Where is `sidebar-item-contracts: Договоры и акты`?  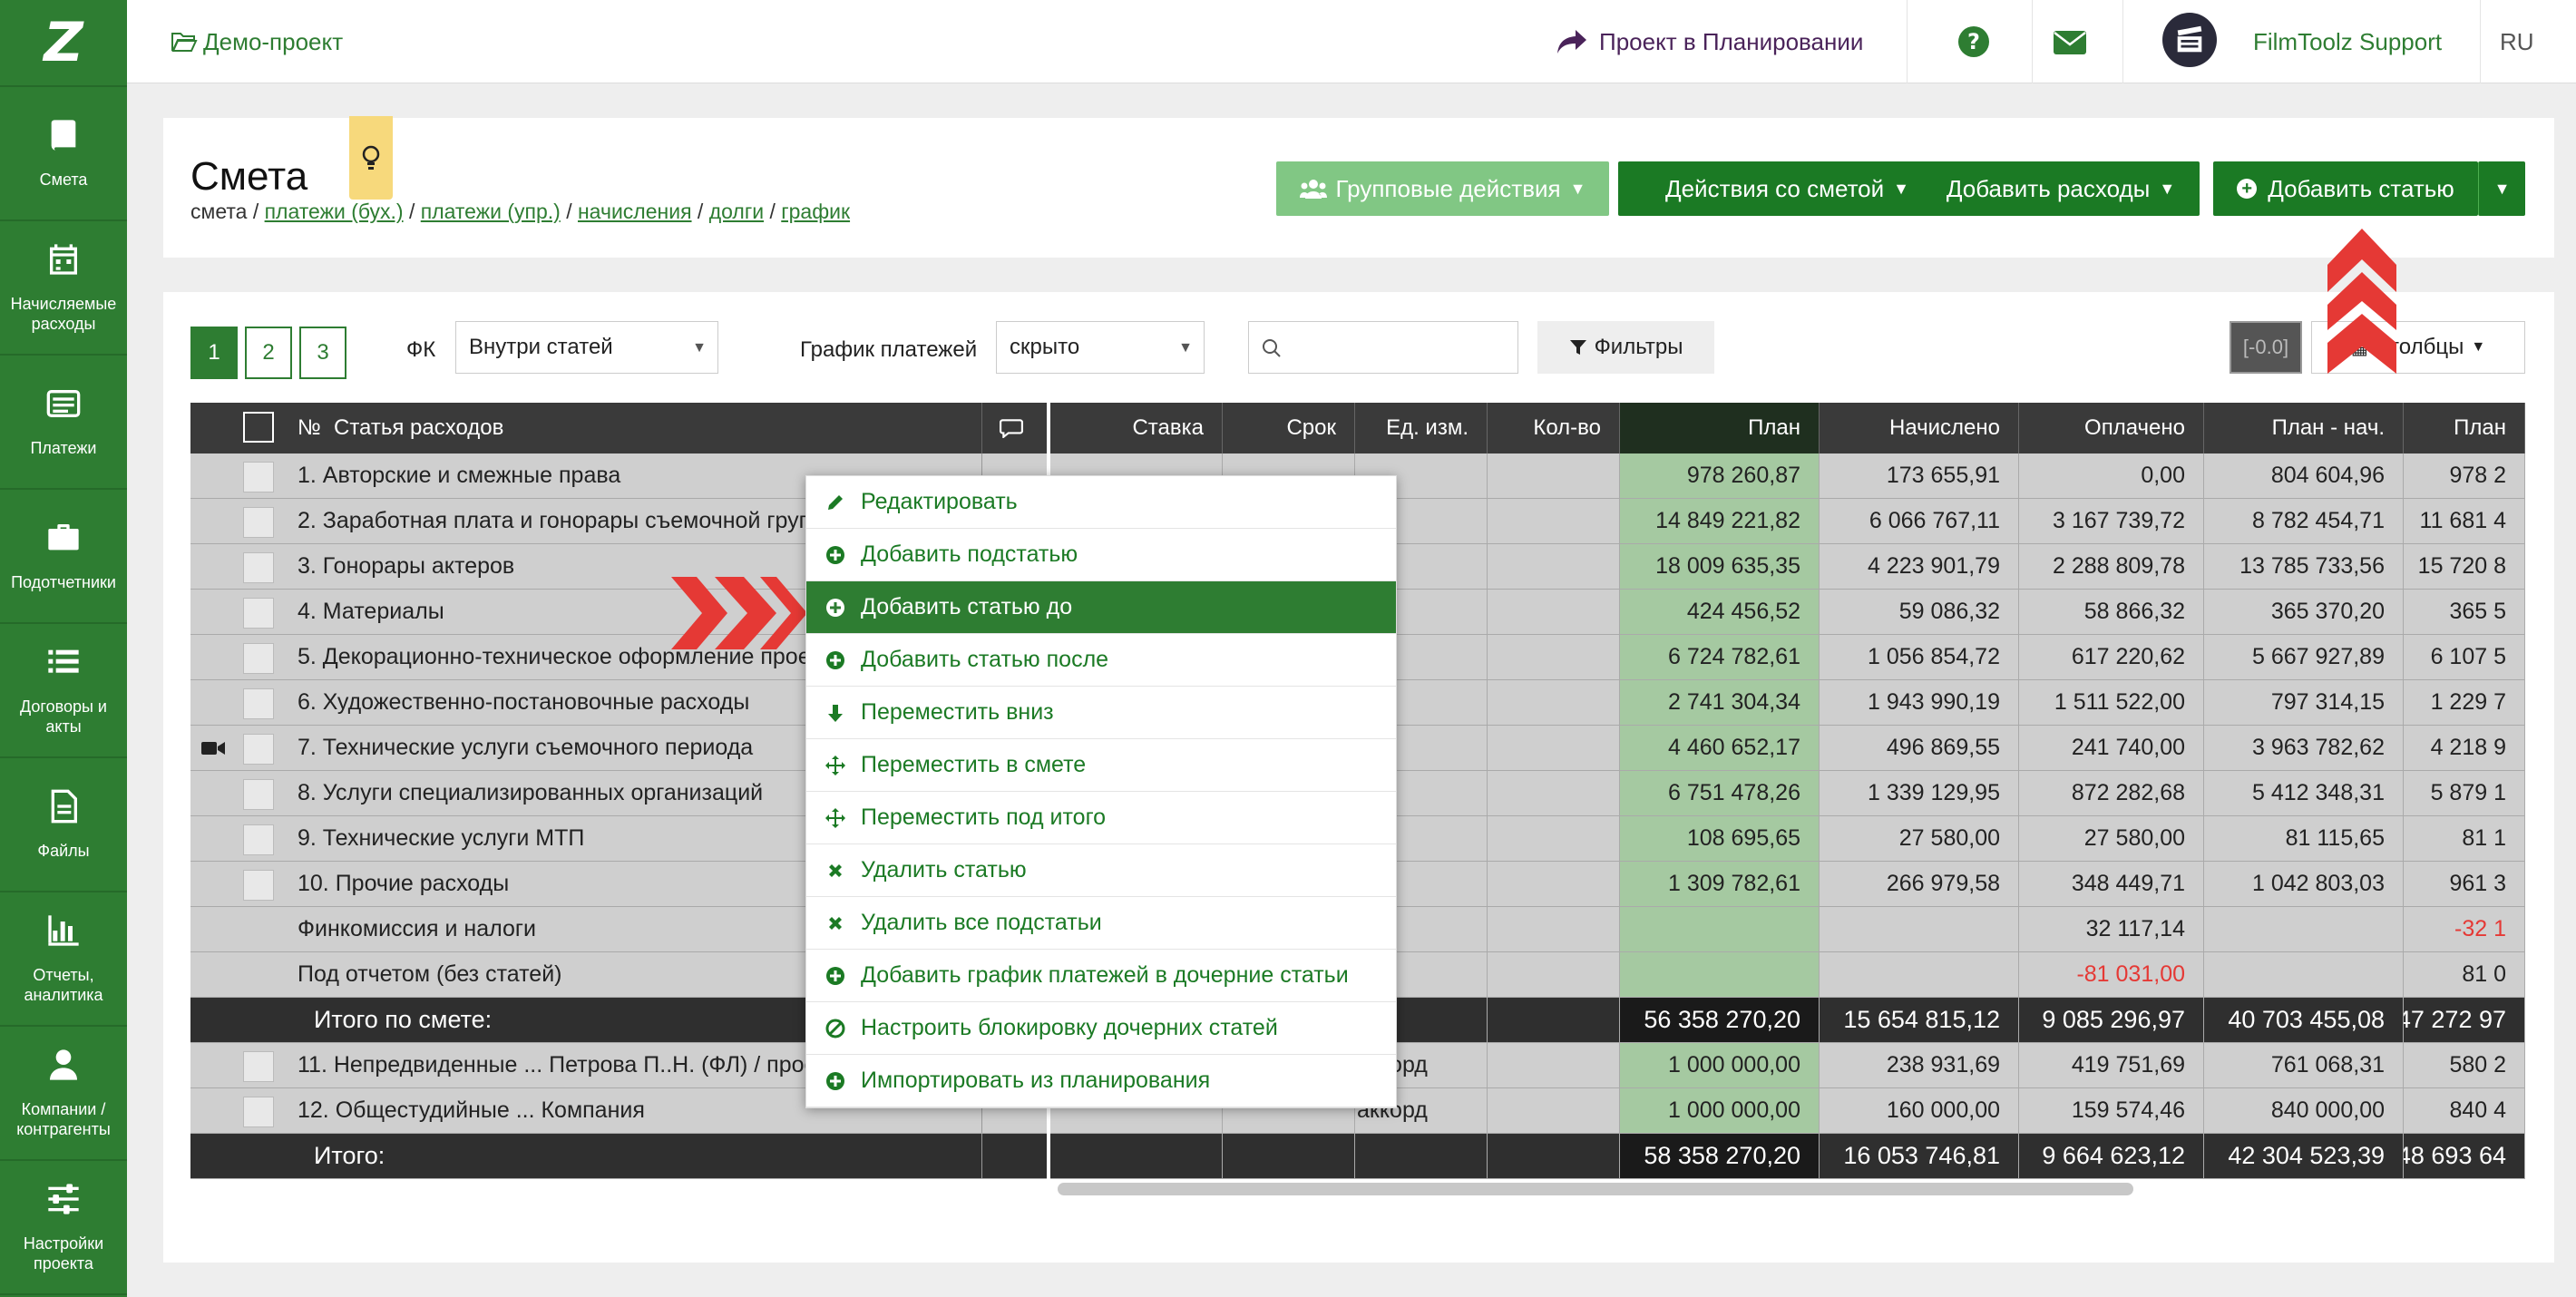
sidebar-item-contracts: Договоры и акты is located at coordinates (63, 691).